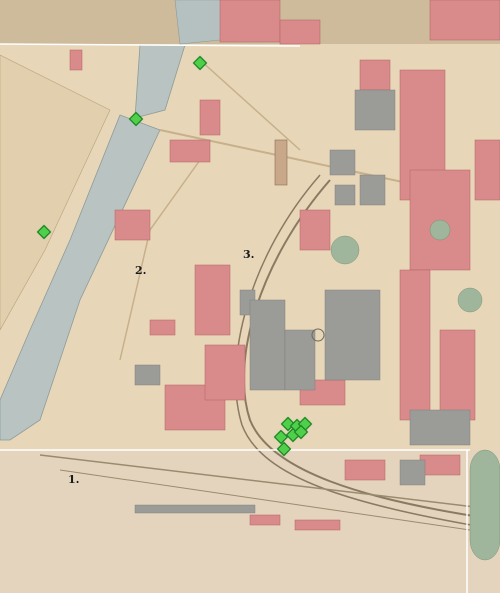 This screenshot has width=500, height=593. What do you see at coordinates (74, 479) in the screenshot?
I see `area-label-1: 1.` at bounding box center [74, 479].